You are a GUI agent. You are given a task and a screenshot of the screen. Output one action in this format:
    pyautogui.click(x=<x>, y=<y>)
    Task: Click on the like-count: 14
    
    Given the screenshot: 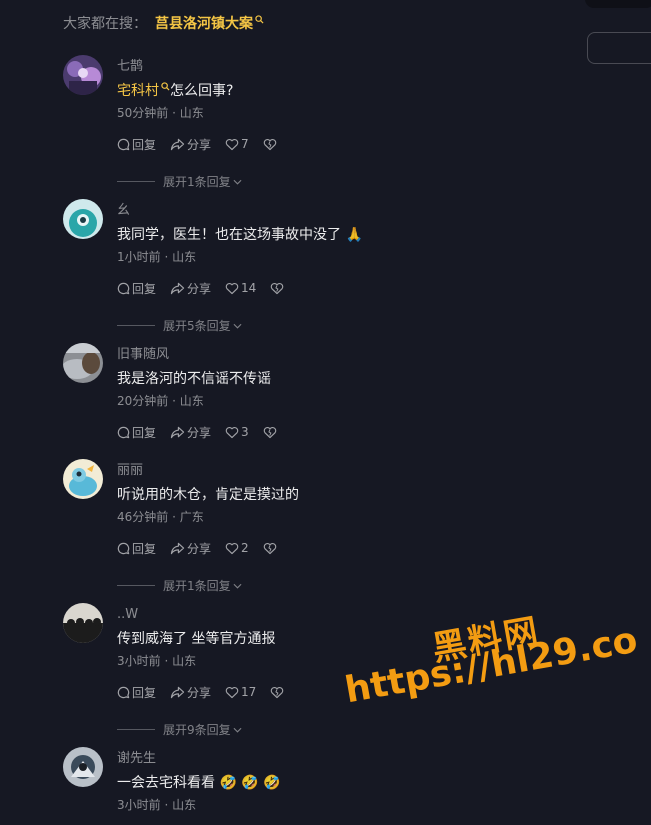 What is the action you would take?
    pyautogui.click(x=249, y=288)
    